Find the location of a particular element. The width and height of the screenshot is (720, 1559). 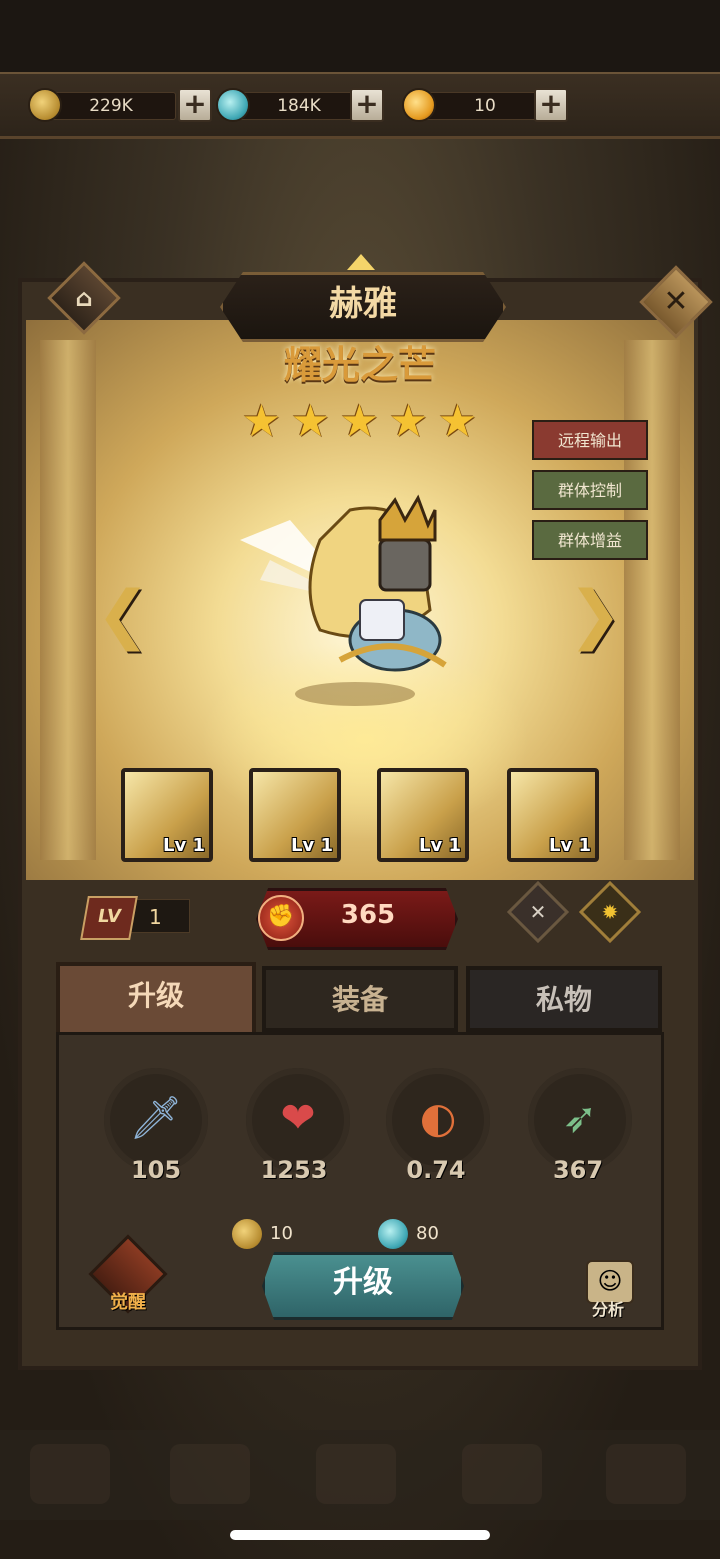

upgrade-button: 升级 is located at coordinates (363, 1286).